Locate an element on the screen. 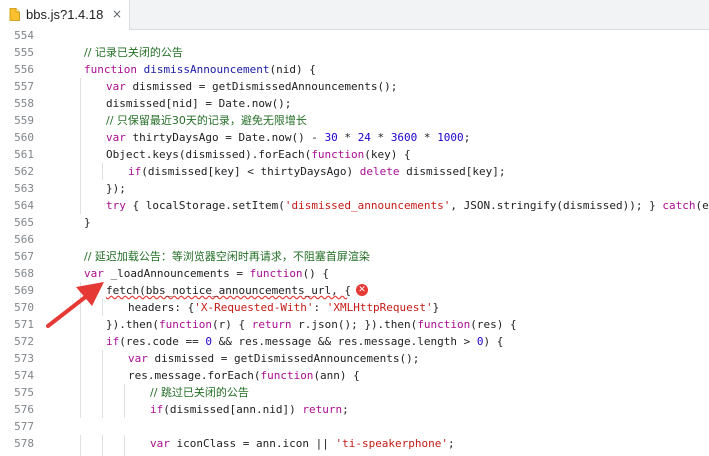  line-number: 565 is located at coordinates (24, 222).